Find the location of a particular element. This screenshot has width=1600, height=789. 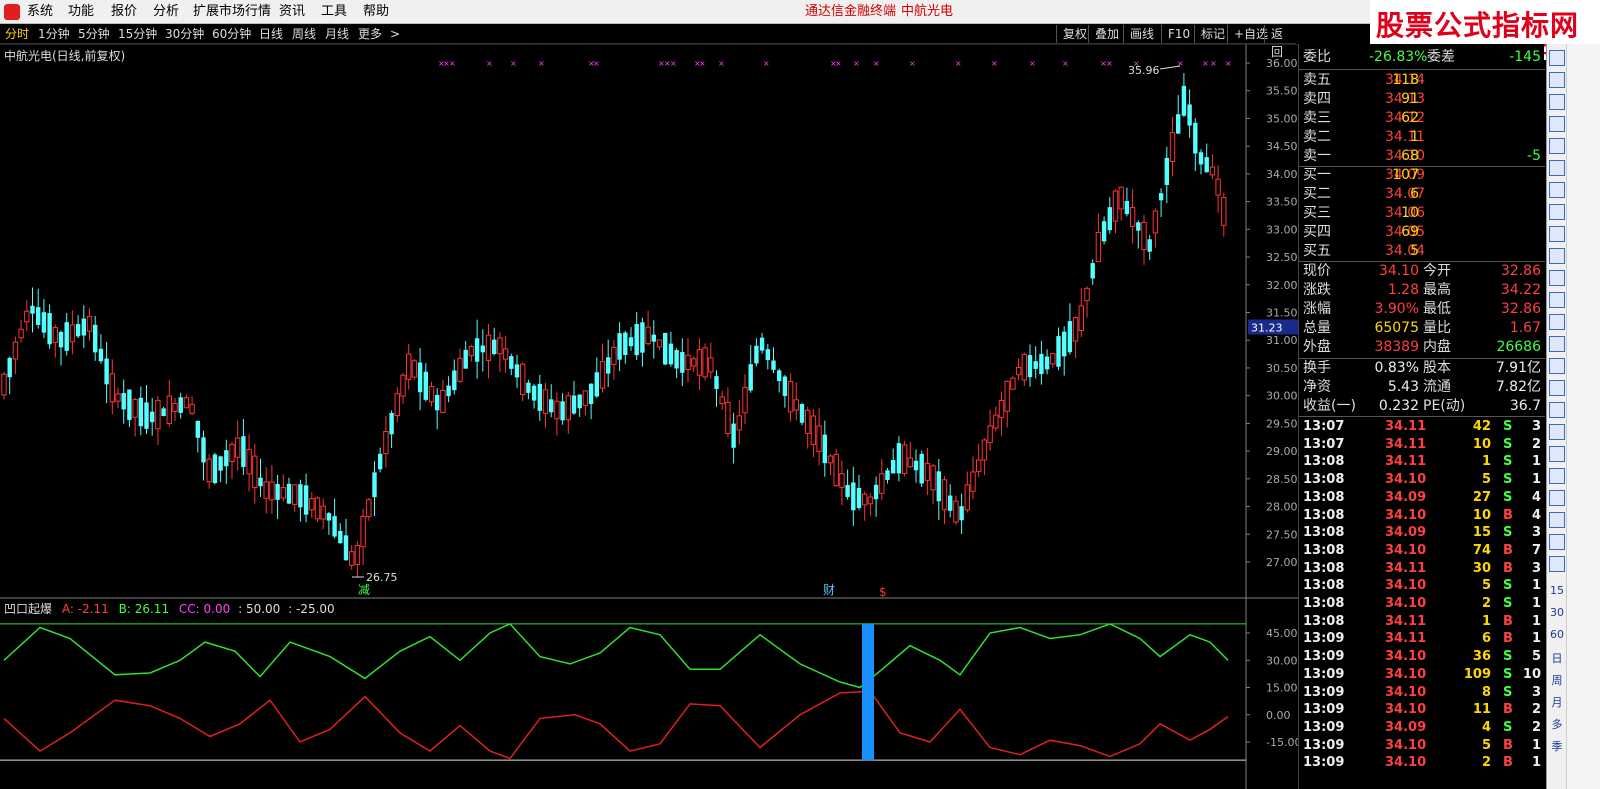

tick-volume: 30 is located at coordinates (1481, 568).